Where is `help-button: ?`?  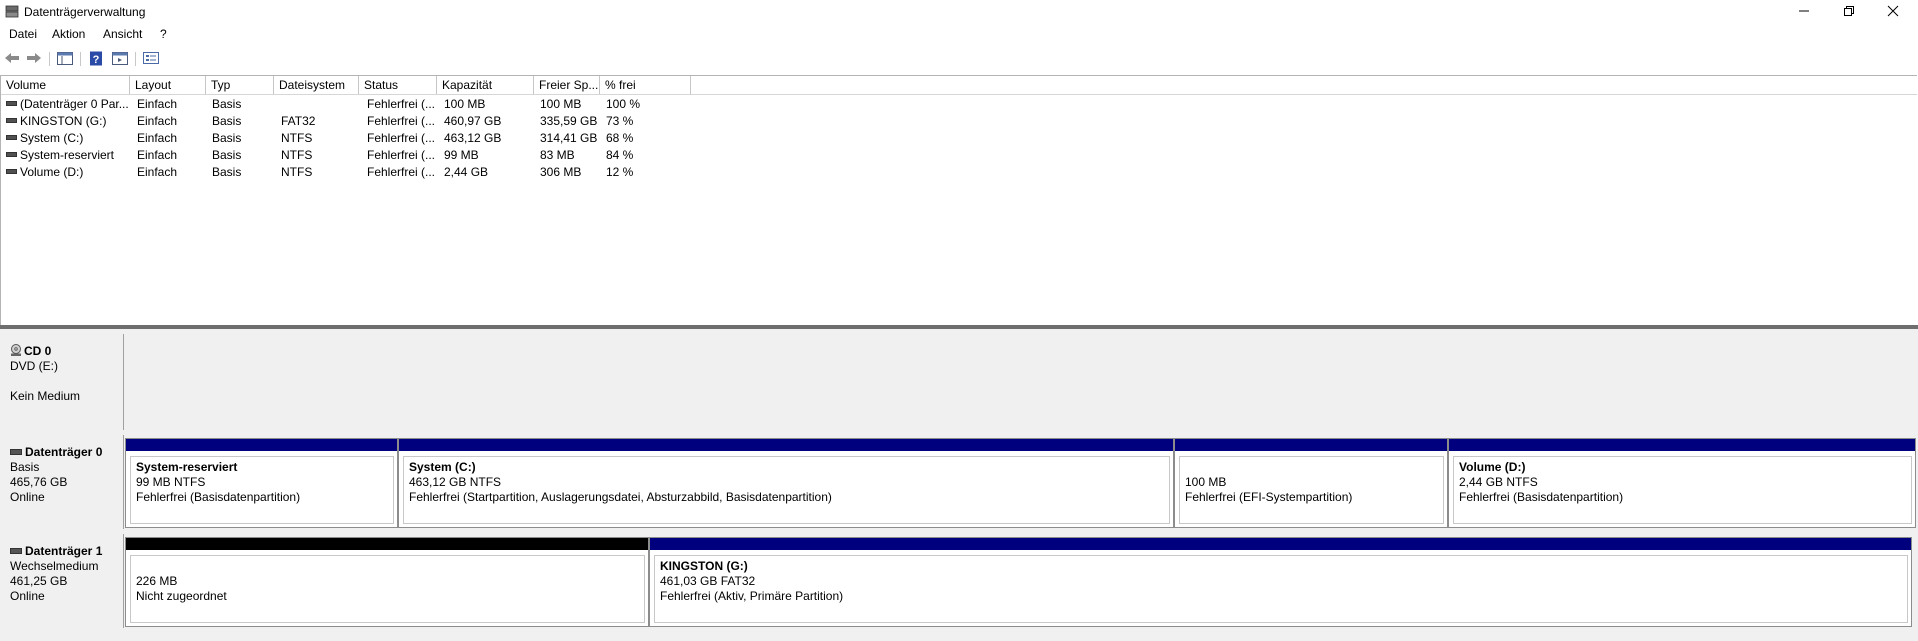
help-button: ? is located at coordinates (96, 58).